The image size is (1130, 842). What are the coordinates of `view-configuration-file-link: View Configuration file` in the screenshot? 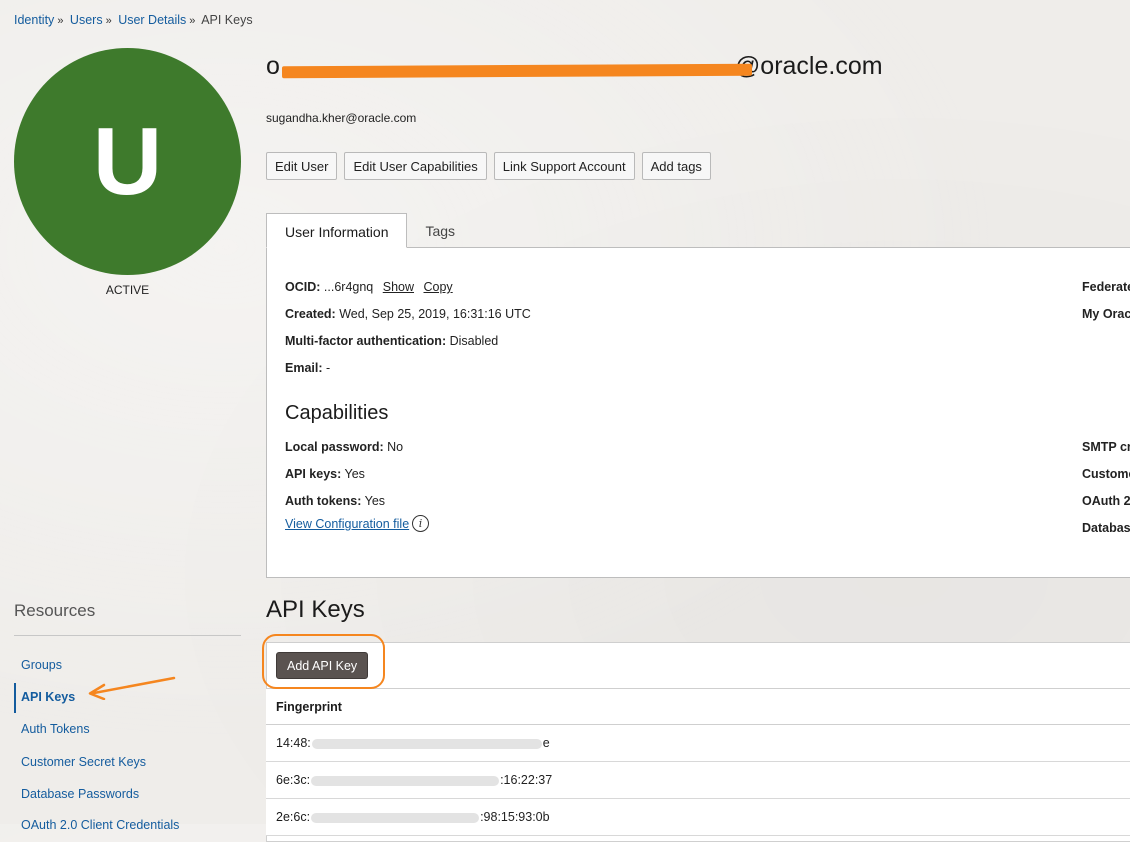 It's located at (347, 524).